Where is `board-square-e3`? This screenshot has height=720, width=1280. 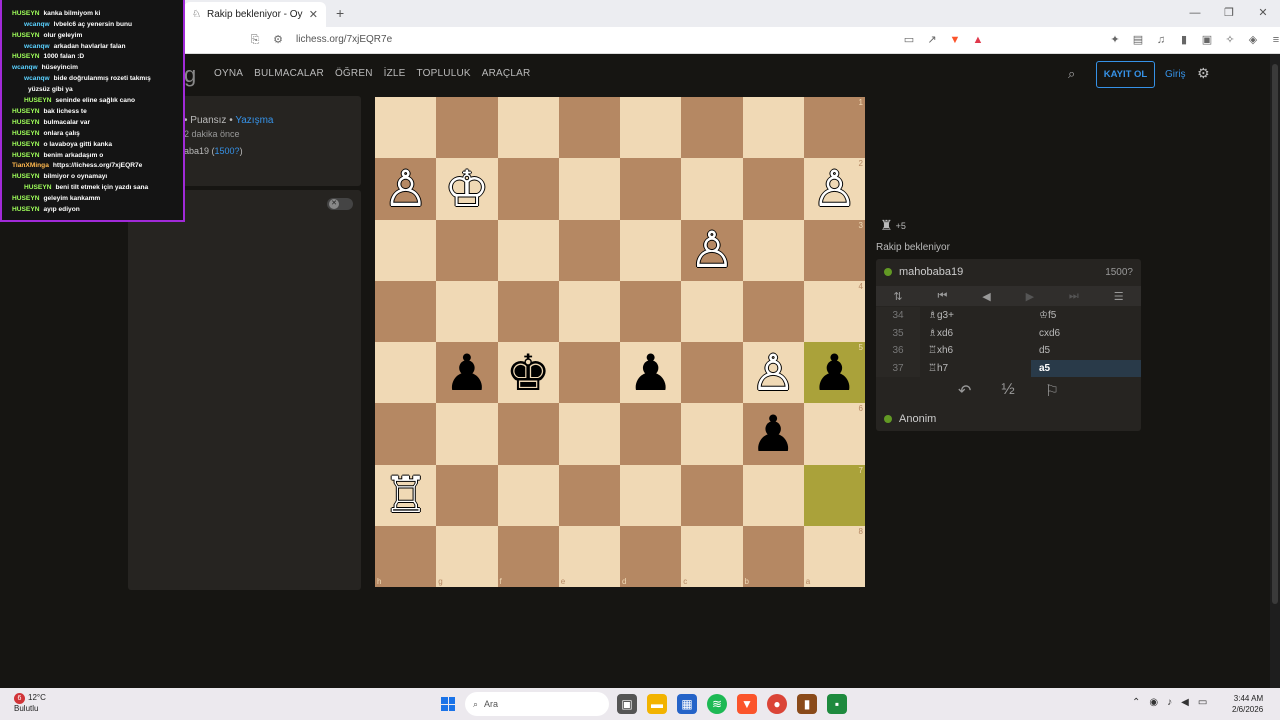 board-square-e3 is located at coordinates (589, 250).